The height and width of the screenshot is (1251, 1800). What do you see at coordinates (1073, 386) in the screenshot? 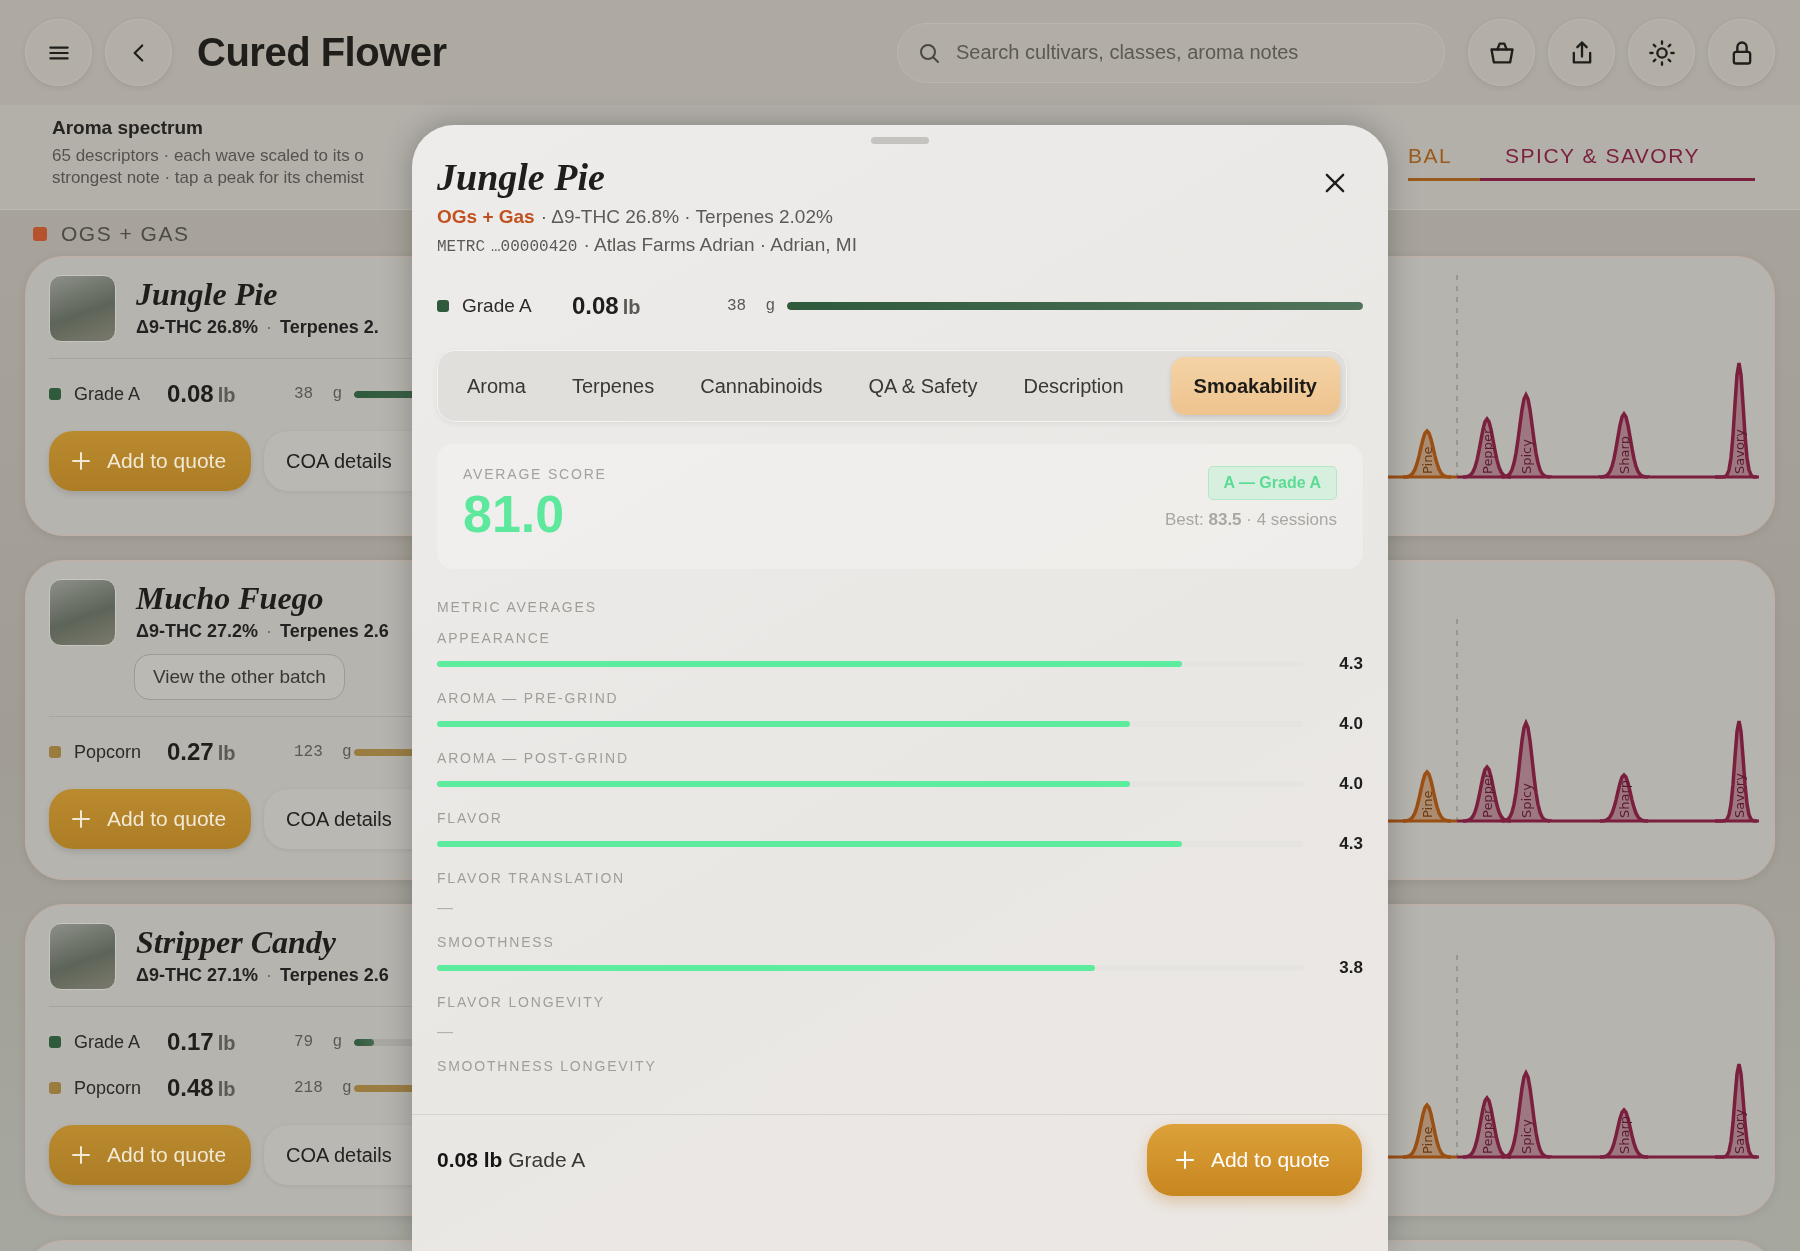
I see `tab: Description` at bounding box center [1073, 386].